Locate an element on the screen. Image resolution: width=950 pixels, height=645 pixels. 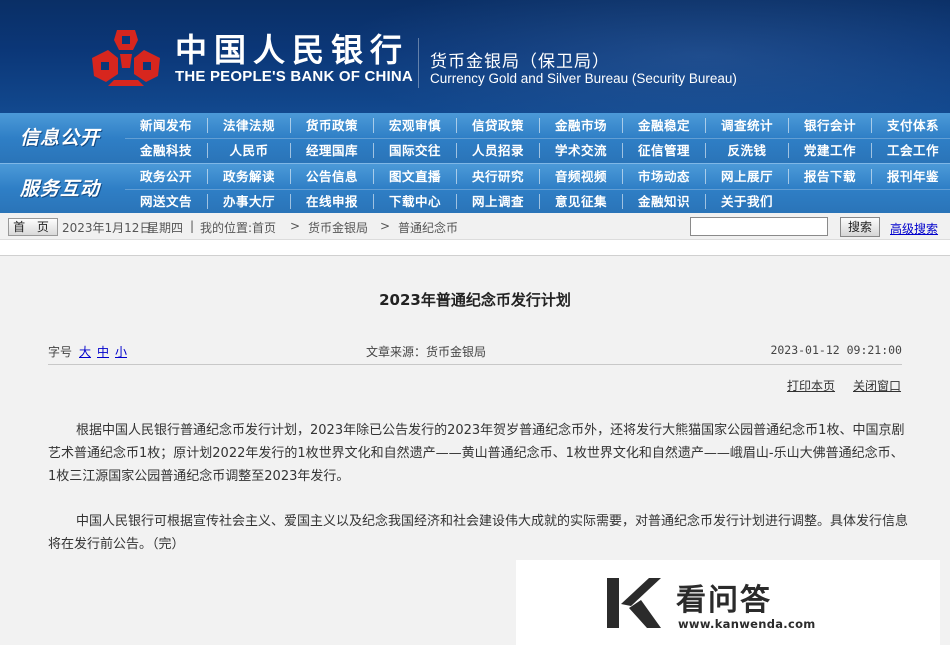
nav-item: 图文直播 is located at coordinates (415, 176).